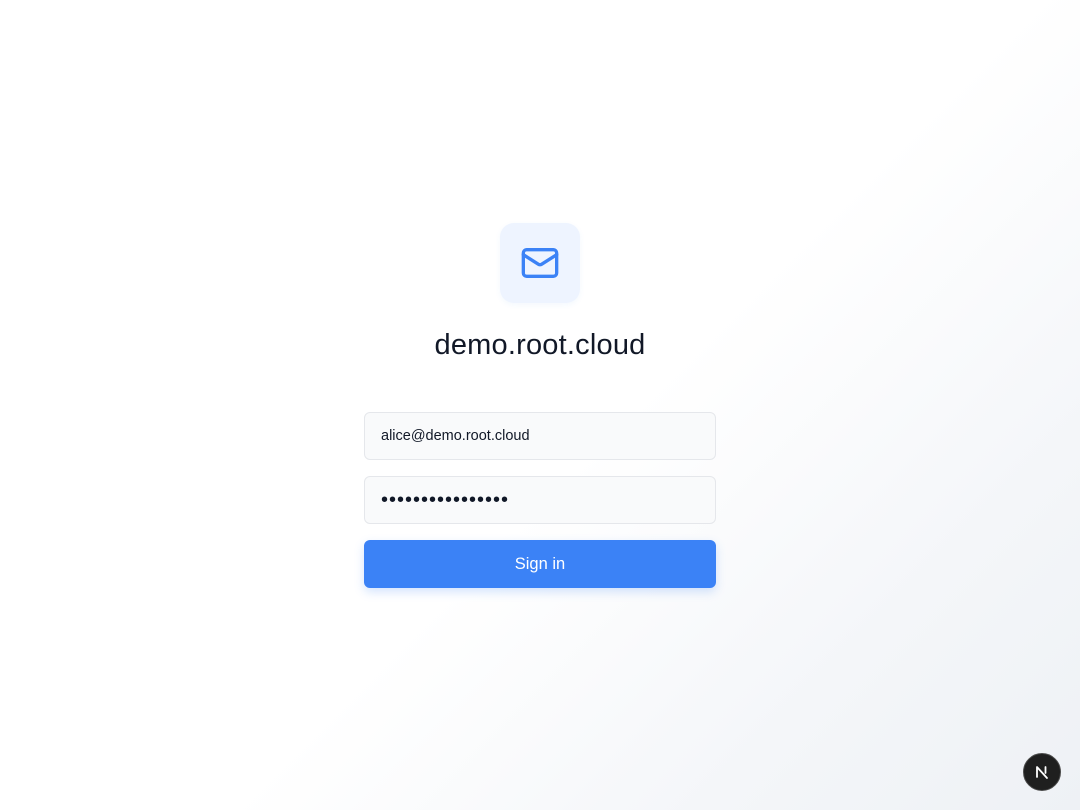  I want to click on nextjs-dev-badge, so click(1042, 772).